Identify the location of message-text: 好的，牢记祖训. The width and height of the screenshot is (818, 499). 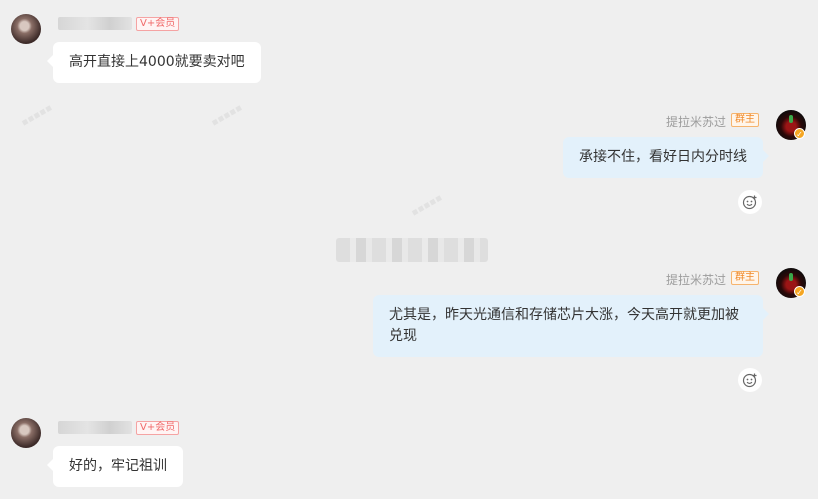
(118, 466).